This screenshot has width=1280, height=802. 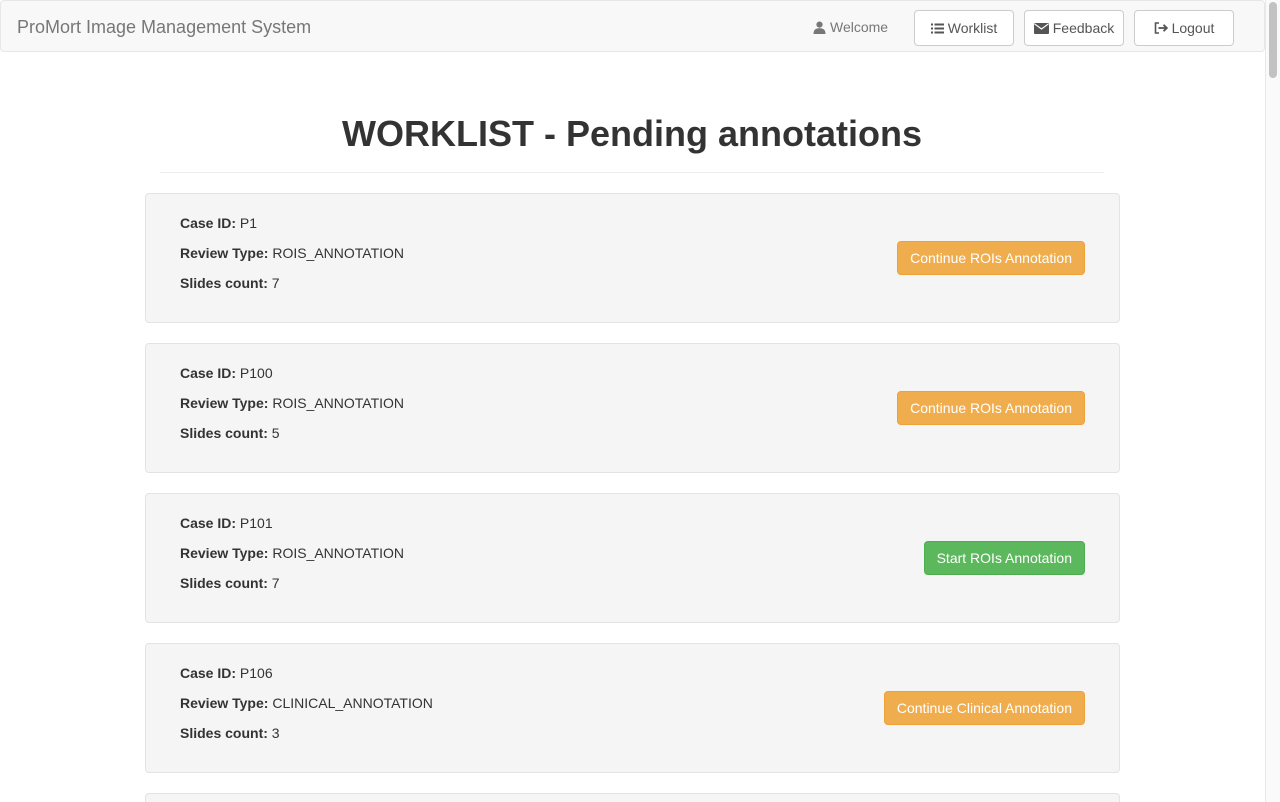 What do you see at coordinates (1083, 28) in the screenshot?
I see `feedback-label: Feedback` at bounding box center [1083, 28].